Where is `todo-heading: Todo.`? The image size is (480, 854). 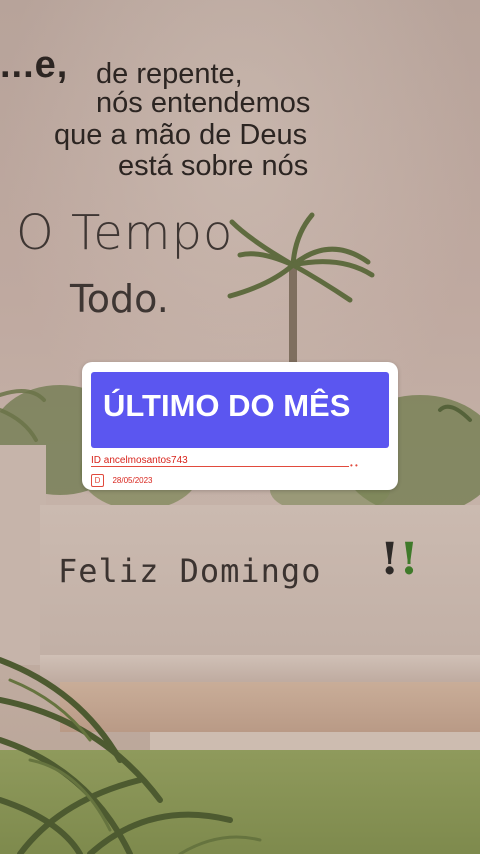
todo-heading: Todo. is located at coordinates (119, 299).